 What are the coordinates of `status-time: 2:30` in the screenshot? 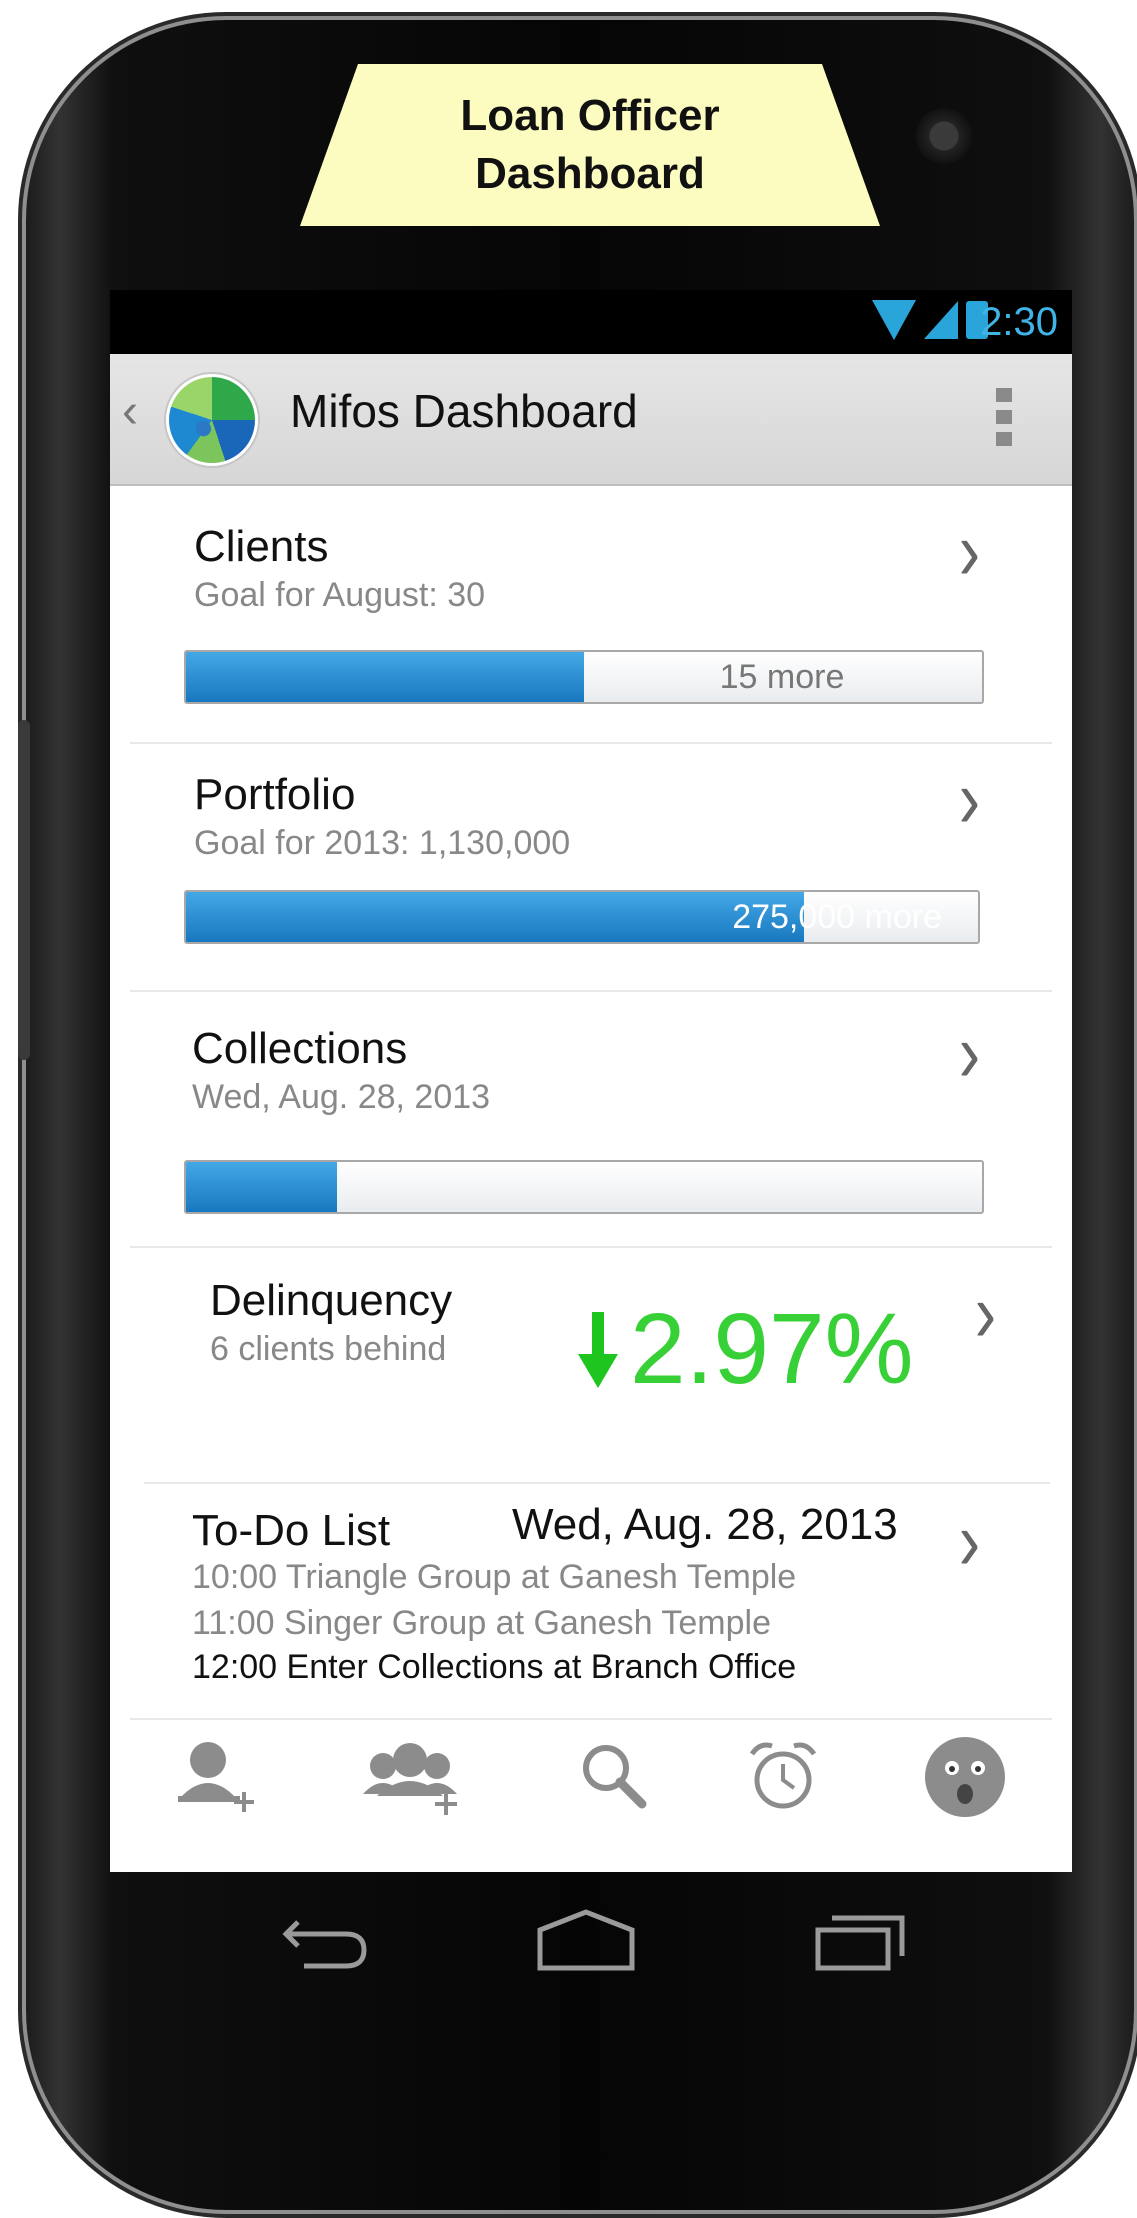 It's located at (1019, 322).